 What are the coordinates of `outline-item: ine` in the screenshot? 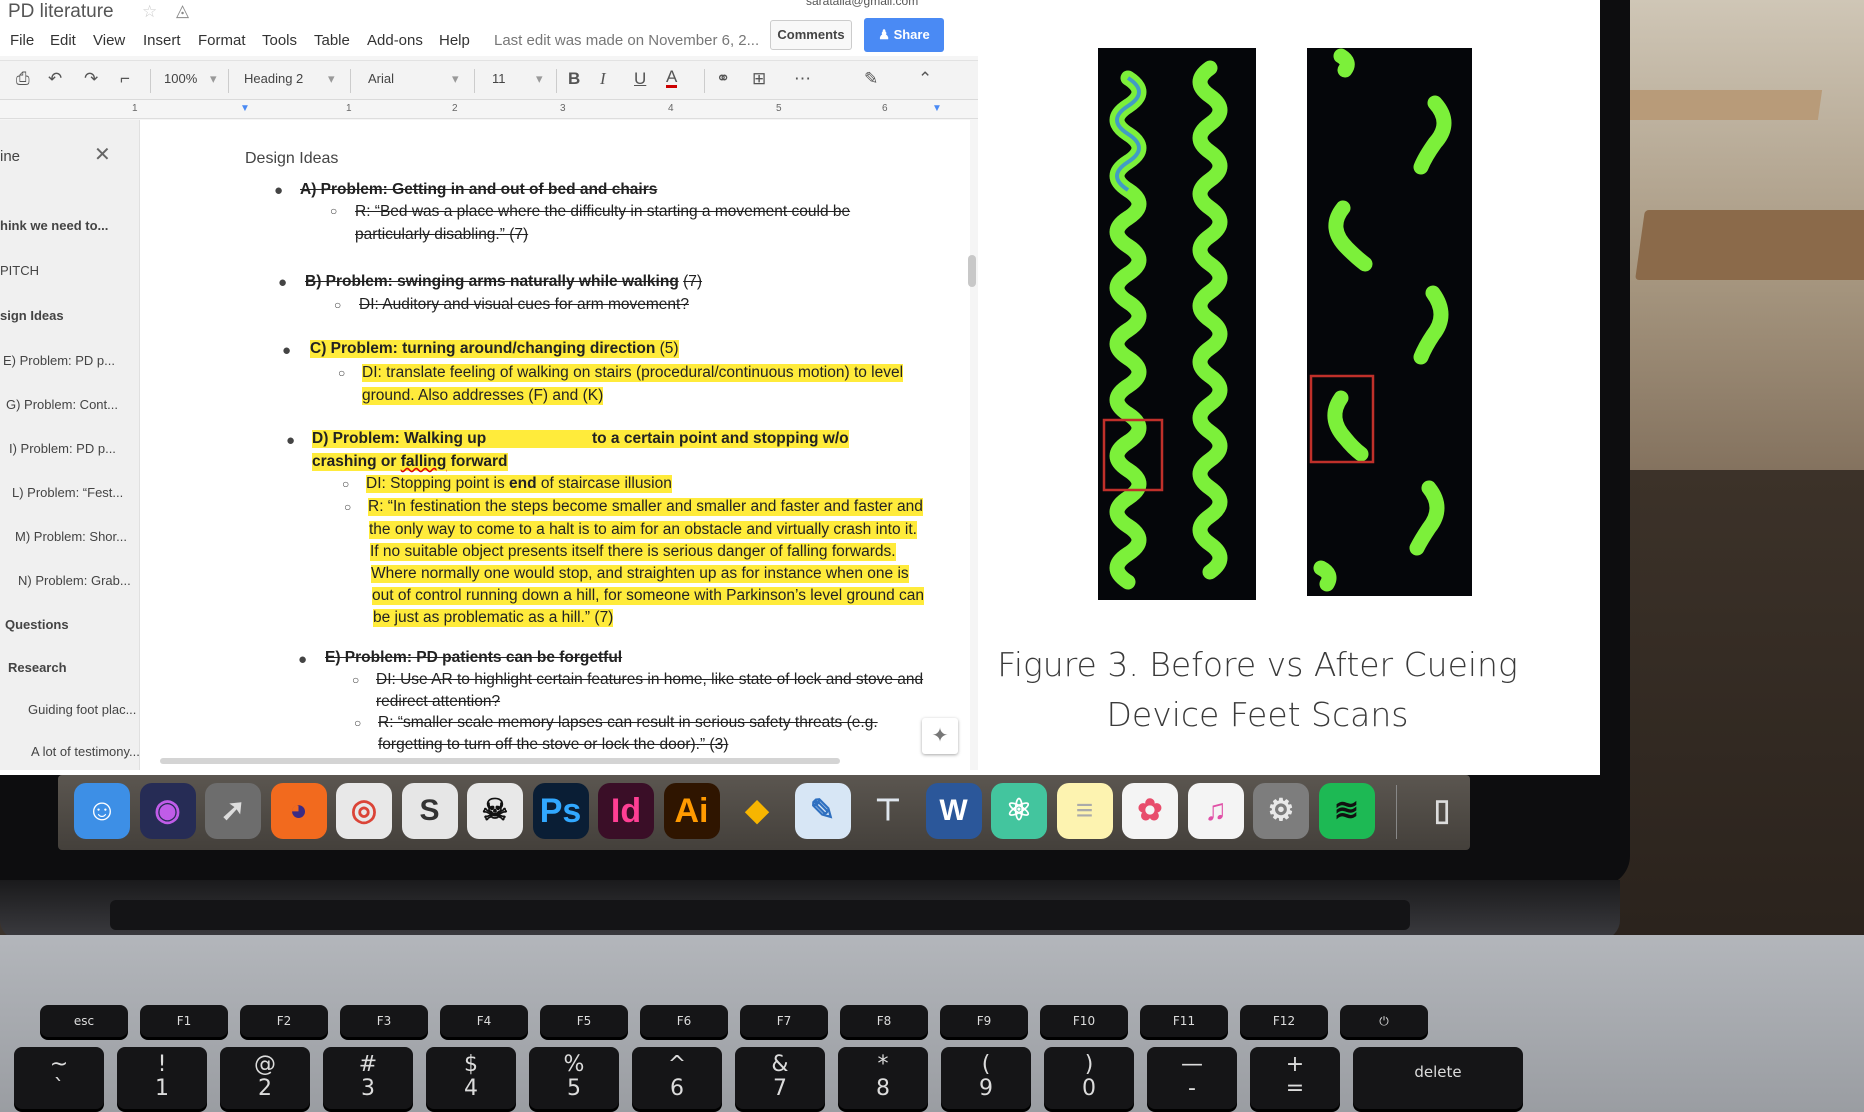 It's located at (10, 156).